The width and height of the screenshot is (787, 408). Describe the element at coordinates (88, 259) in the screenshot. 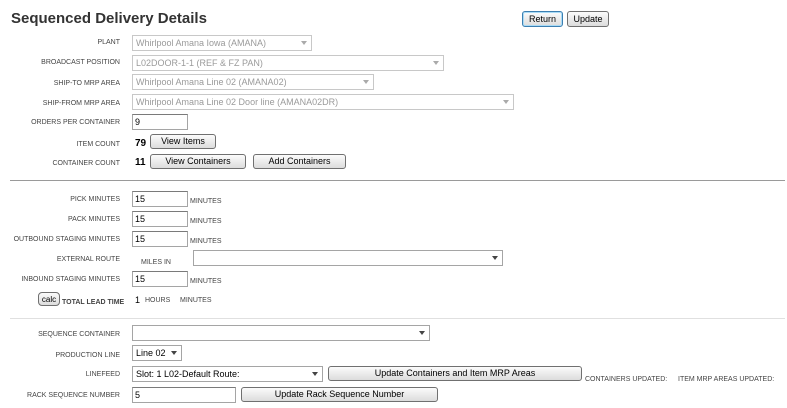

I see `external-route-label: External Route` at that location.